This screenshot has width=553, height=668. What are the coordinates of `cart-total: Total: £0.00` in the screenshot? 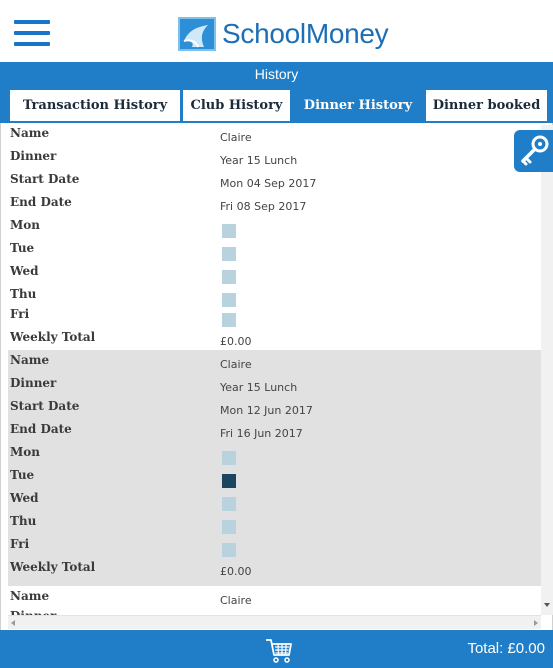 It's located at (506, 648).